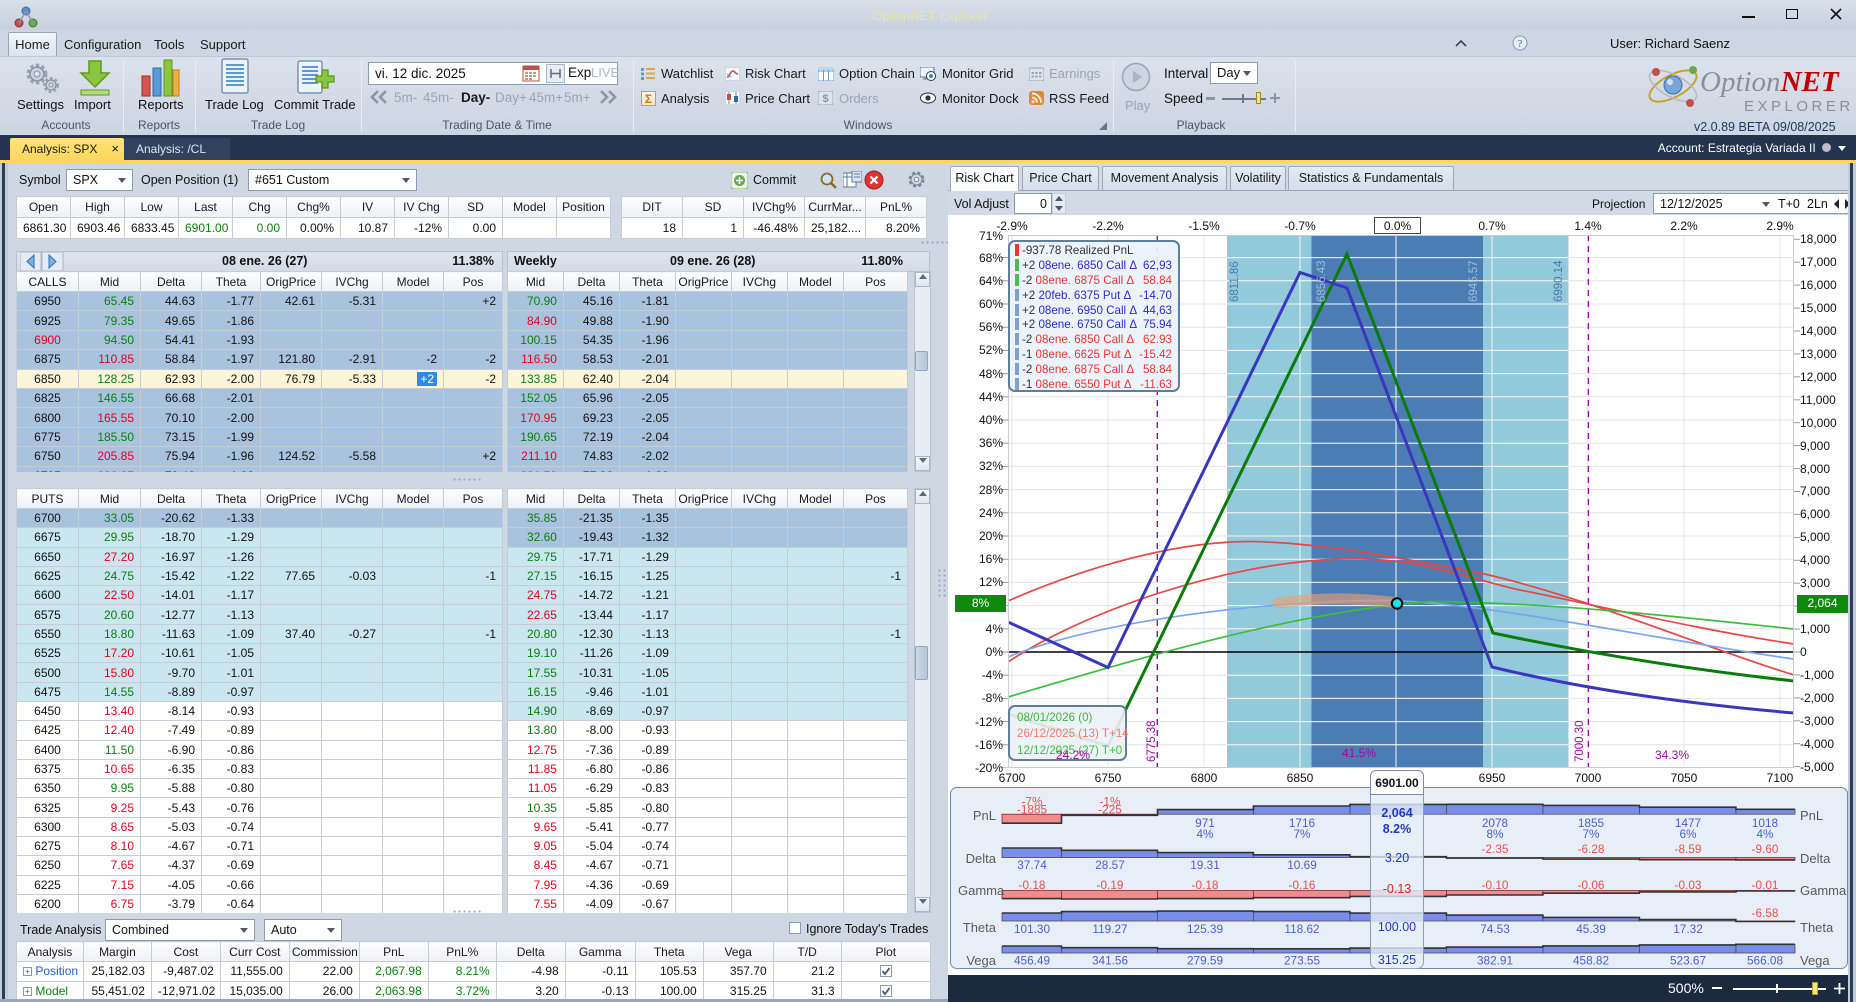 This screenshot has height=1002, width=1856. Describe the element at coordinates (1110, 865) in the screenshot. I see `svg-text: 28.57` at that location.